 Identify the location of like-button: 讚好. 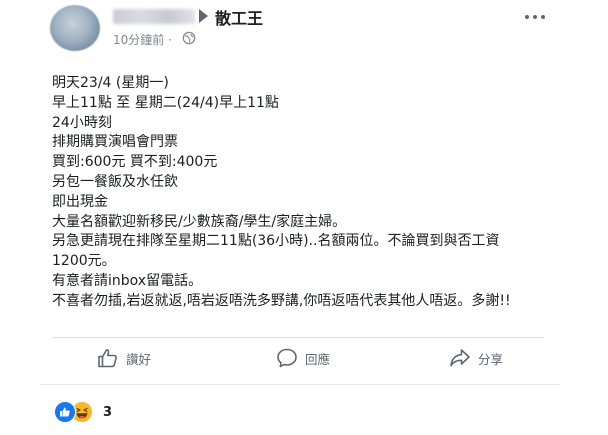
(123, 358).